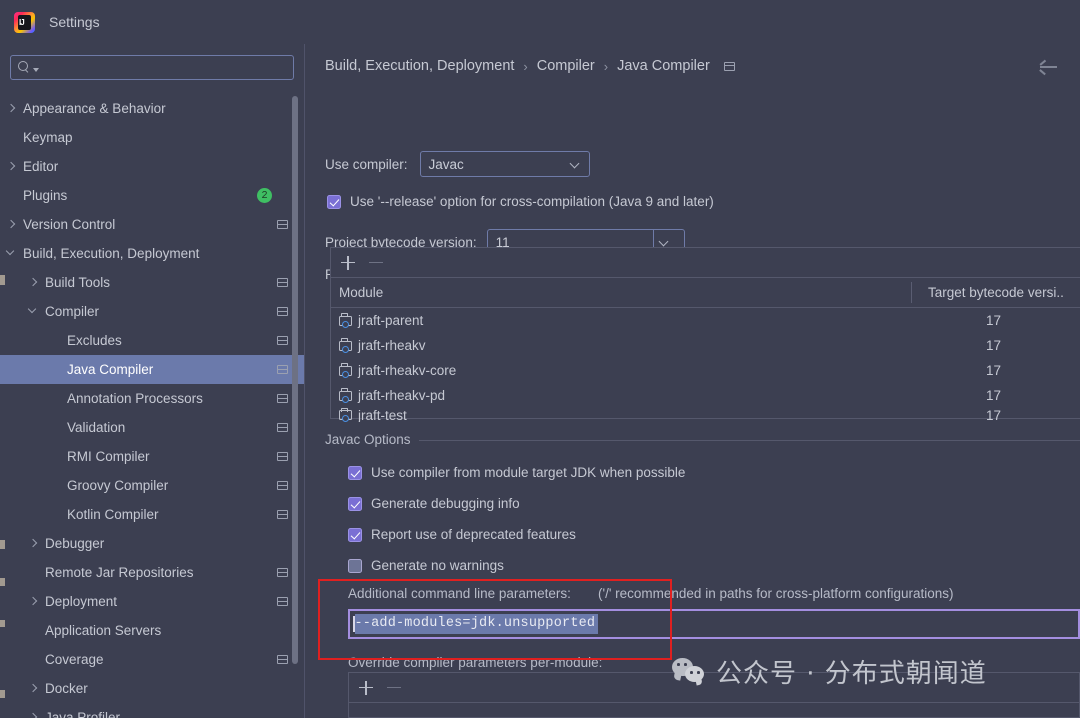  I want to click on watermark: 公众号 · 分布式朝闻道, so click(829, 671).